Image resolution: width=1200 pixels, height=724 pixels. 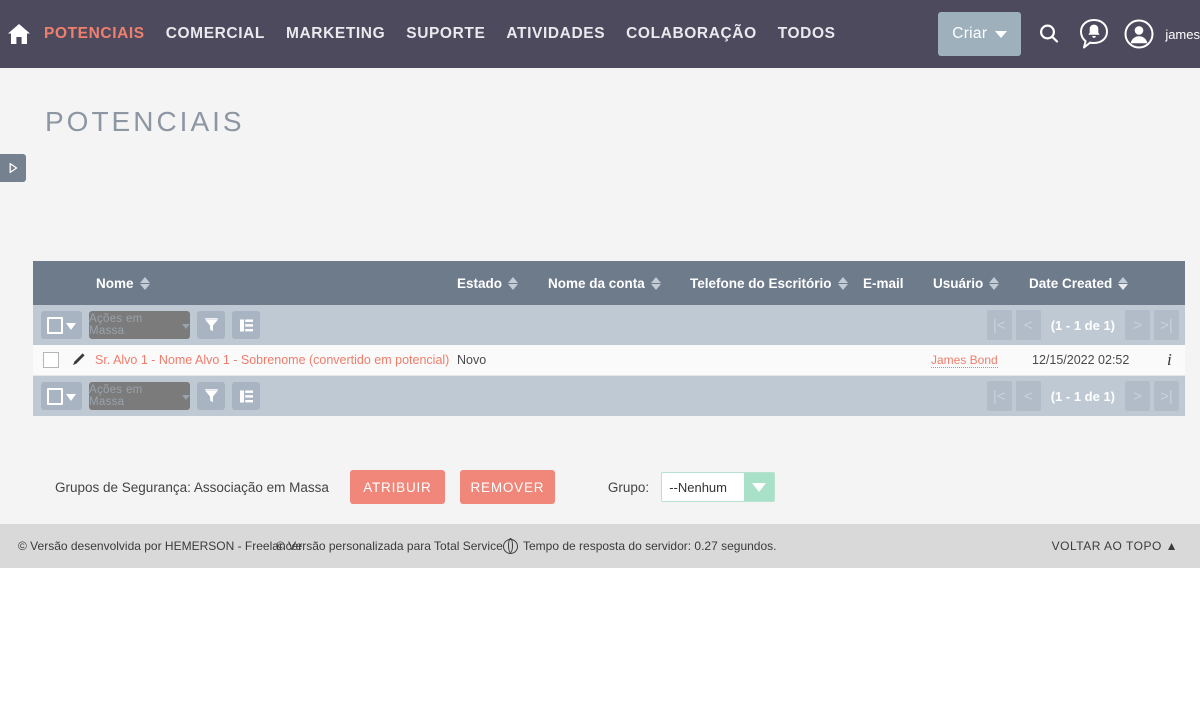 I want to click on pagination-bottom: |< < (1 - 1 de 1) > >|, so click(x=1082, y=396).